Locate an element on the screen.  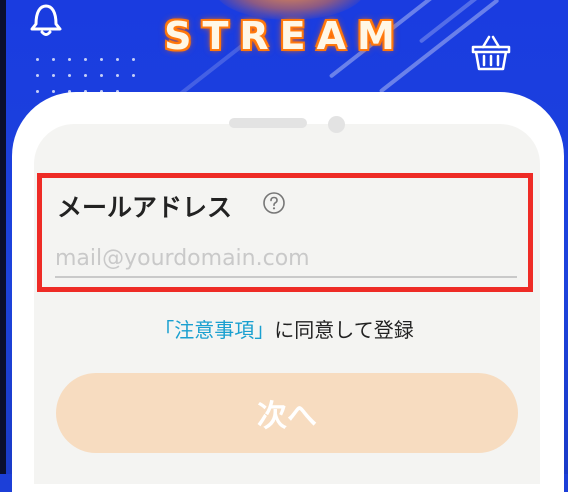
consent-text: 「注意事項」に同意して登録 is located at coordinates (284, 328).